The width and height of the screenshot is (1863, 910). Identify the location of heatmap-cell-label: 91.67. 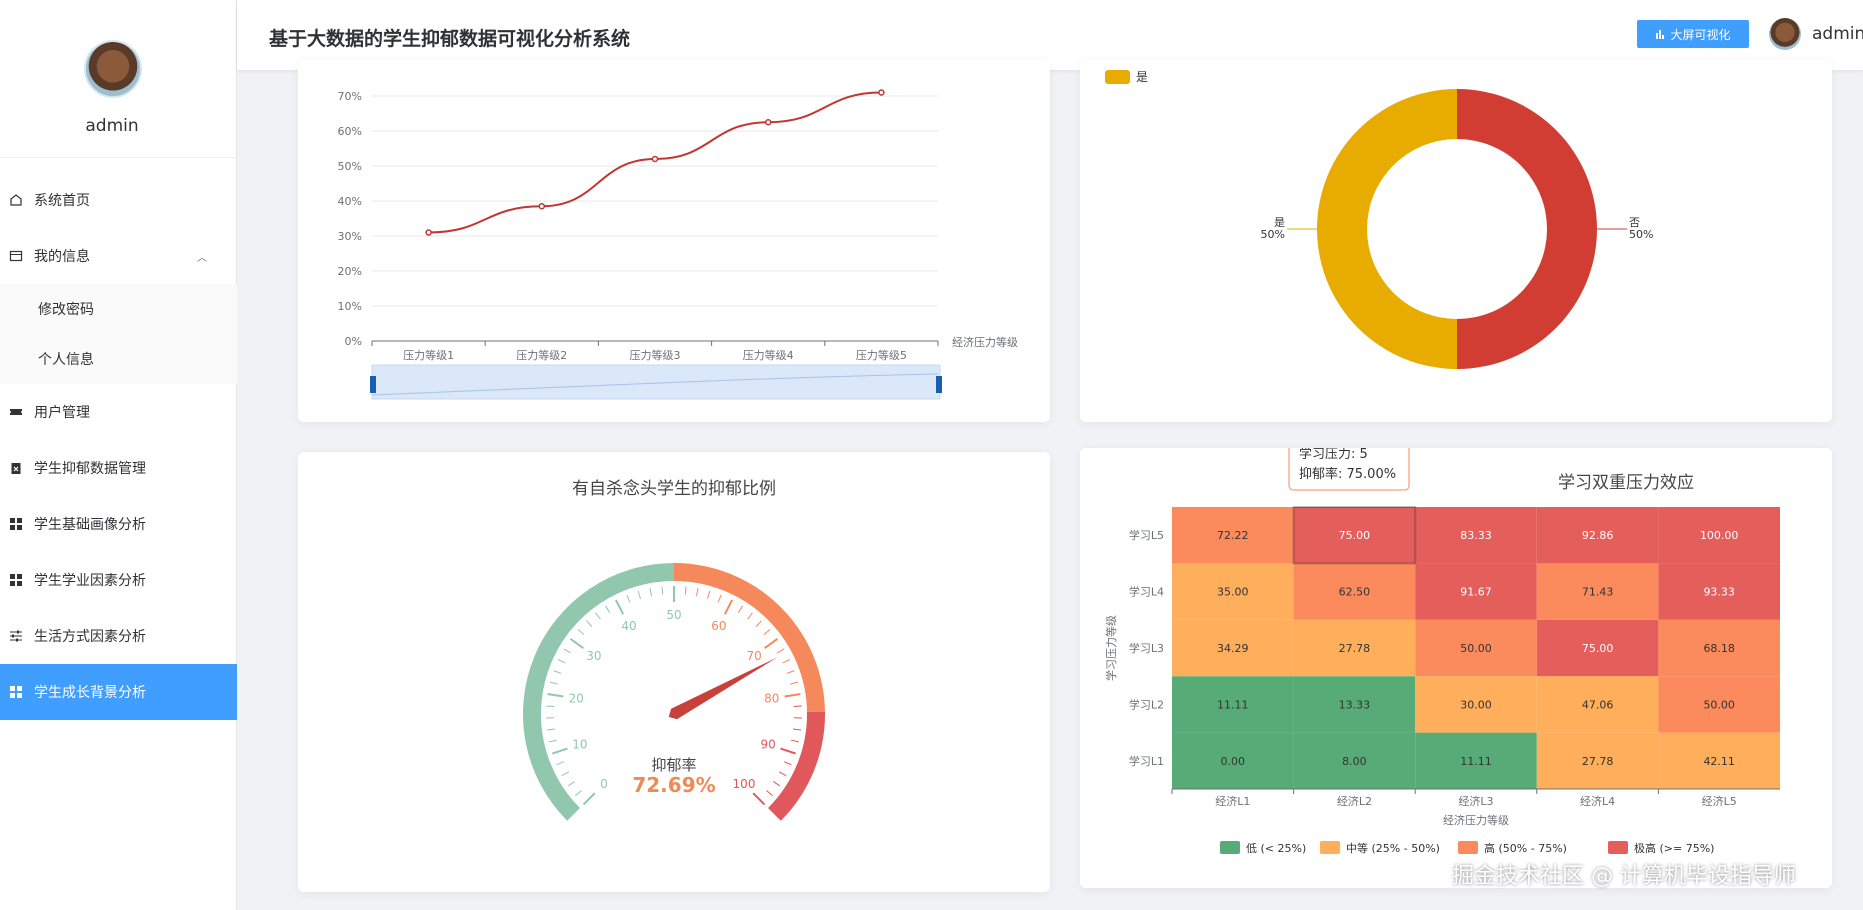
(1476, 592).